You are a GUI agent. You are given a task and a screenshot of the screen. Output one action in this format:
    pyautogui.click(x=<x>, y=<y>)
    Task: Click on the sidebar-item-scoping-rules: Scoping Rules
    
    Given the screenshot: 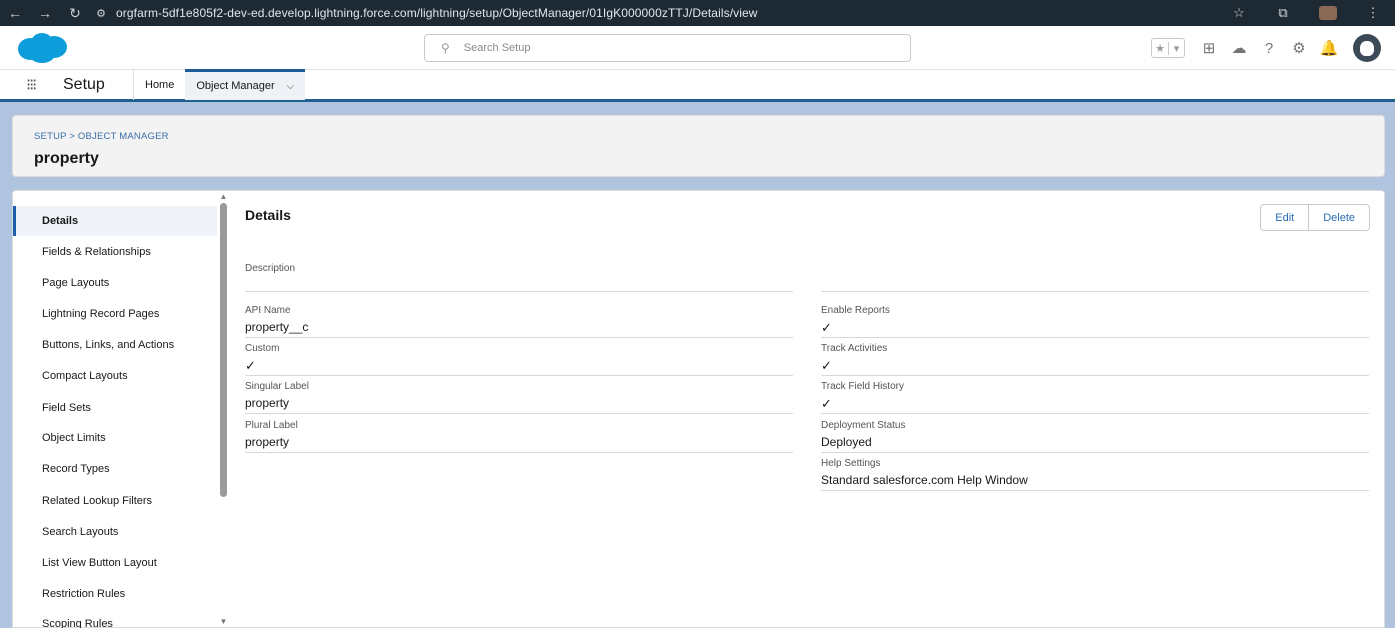 What is the action you would take?
    pyautogui.click(x=115, y=618)
    